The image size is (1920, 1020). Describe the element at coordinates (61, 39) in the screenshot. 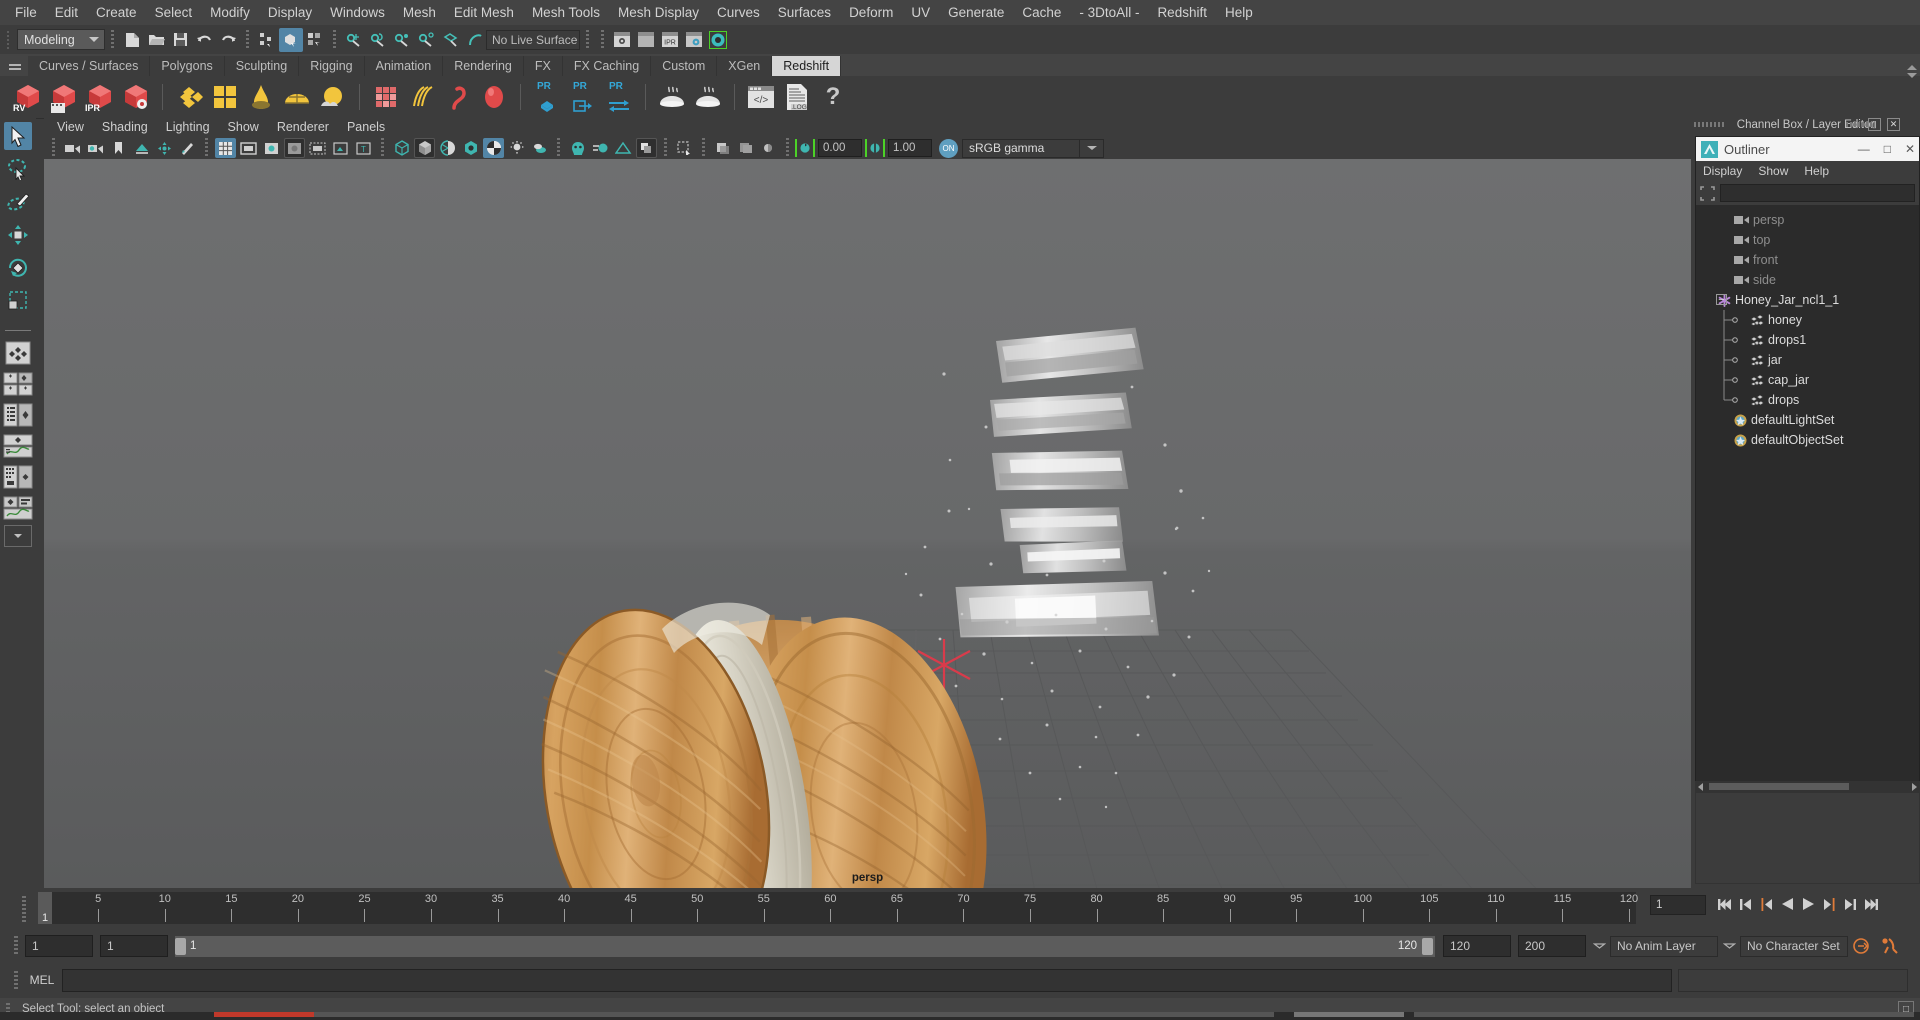

I see `menu-set-selector: Modeling` at that location.